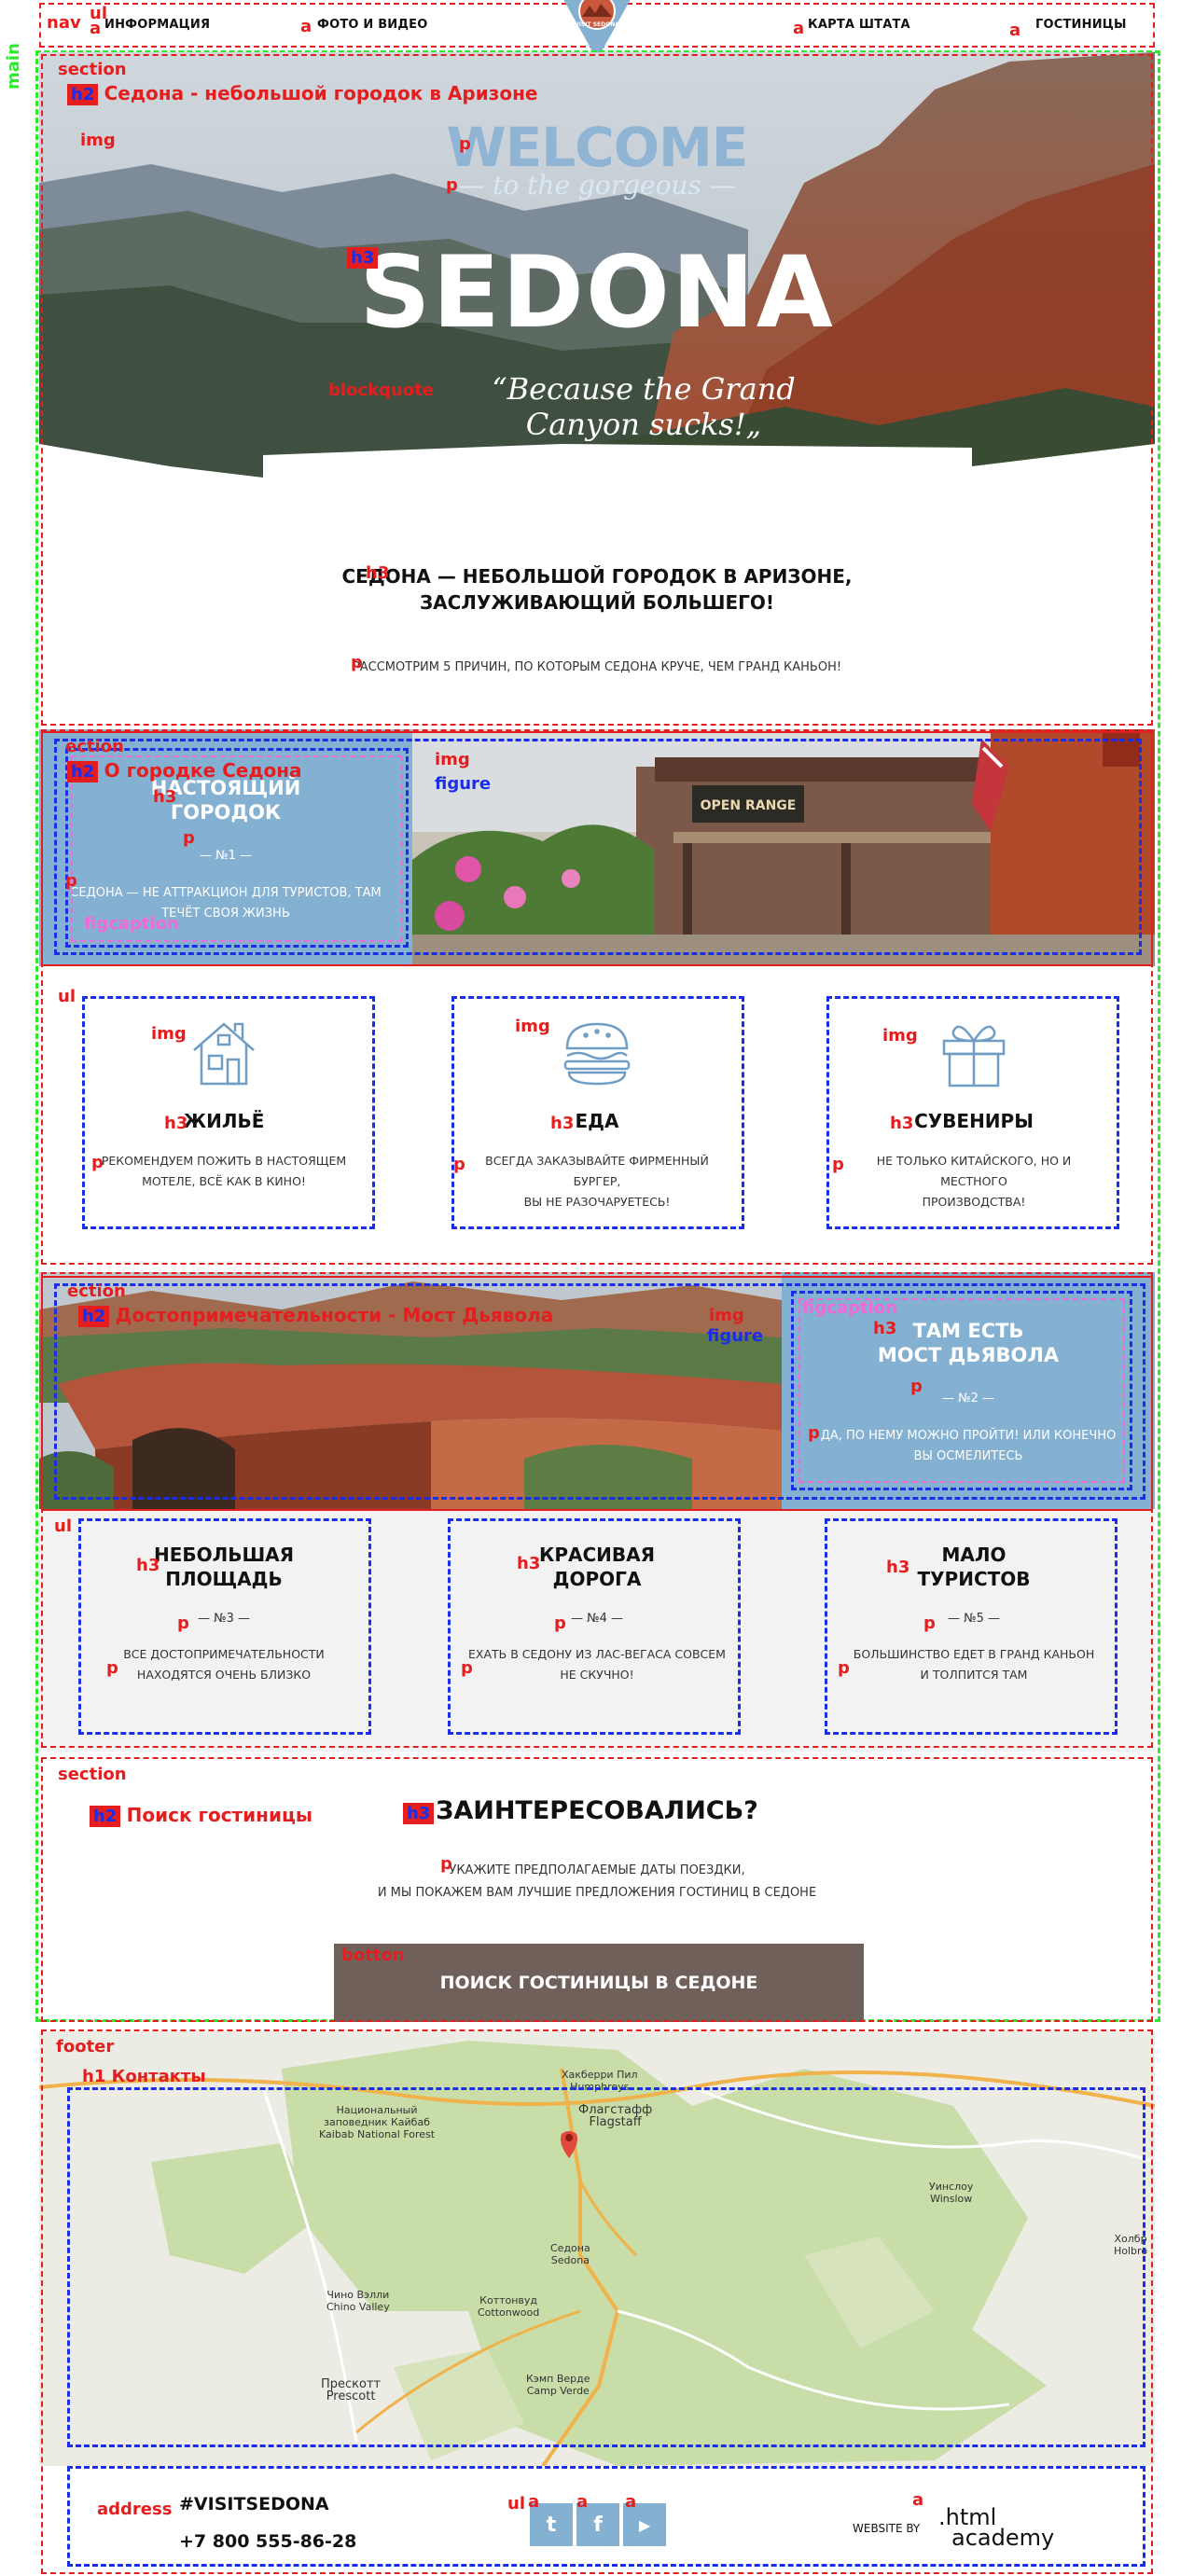 This screenshot has width=1194, height=2576. What do you see at coordinates (148, 1565) in the screenshot?
I see `ann-bridge-h3-1: h3` at bounding box center [148, 1565].